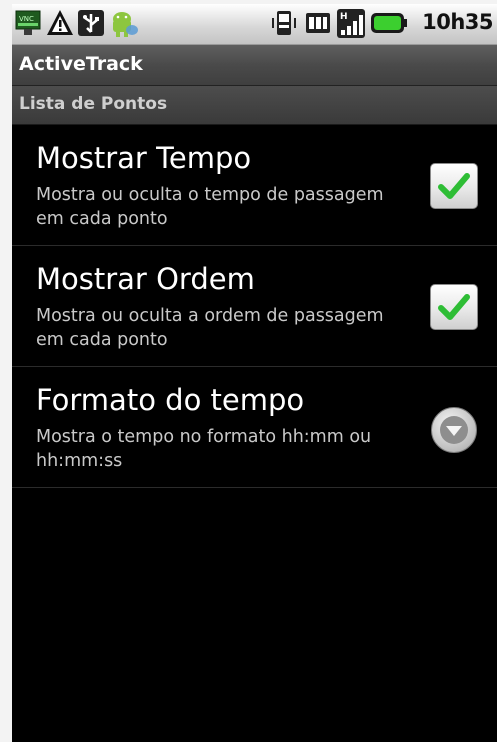 This screenshot has width=497, height=742. What do you see at coordinates (124, 26) in the screenshot?
I see `android-debug-icon` at bounding box center [124, 26].